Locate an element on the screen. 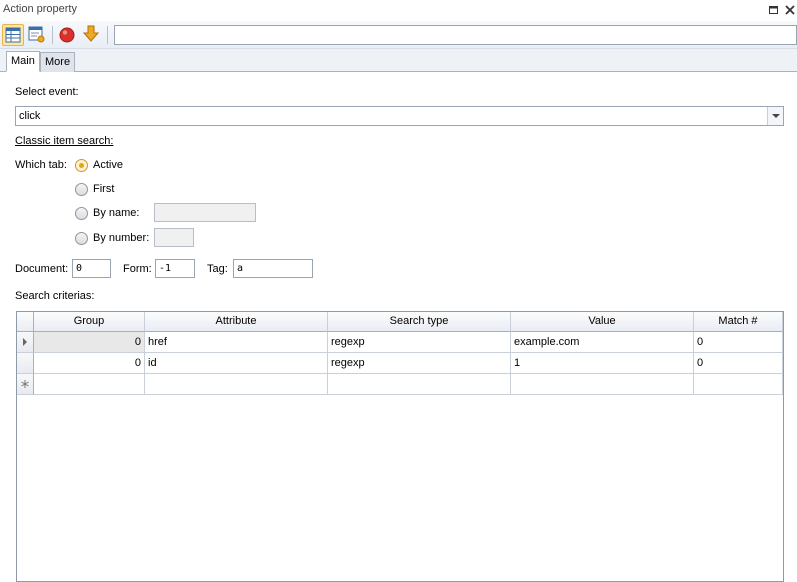  radio-by-name-label: By name: is located at coordinates (116, 213).